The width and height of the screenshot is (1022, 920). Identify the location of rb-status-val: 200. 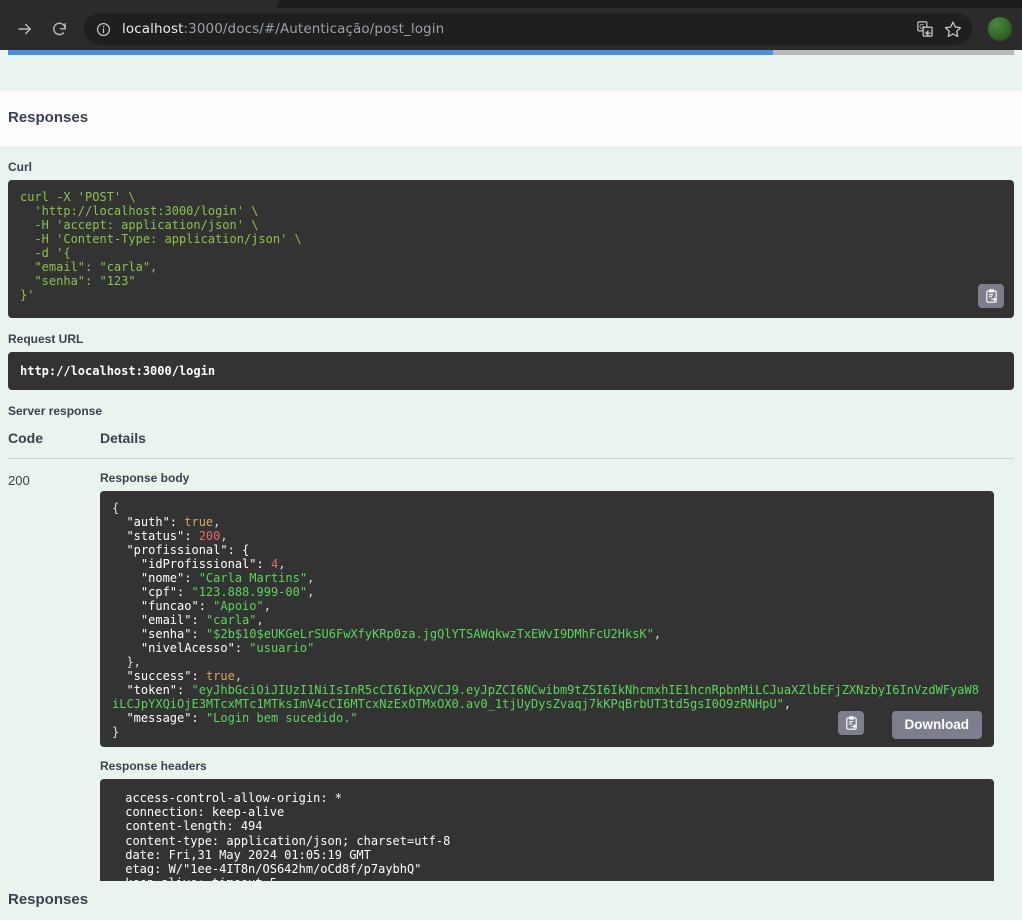
(209, 536).